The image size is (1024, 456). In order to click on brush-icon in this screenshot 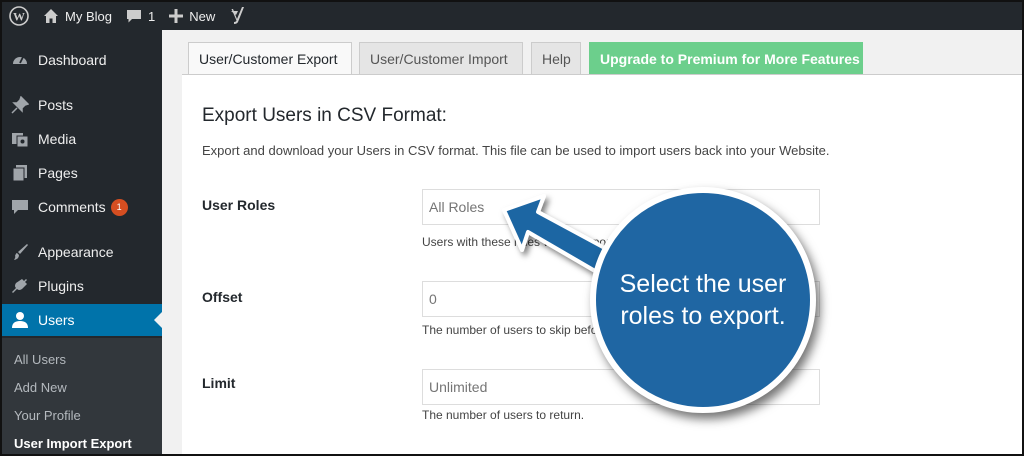, I will do `click(20, 252)`.